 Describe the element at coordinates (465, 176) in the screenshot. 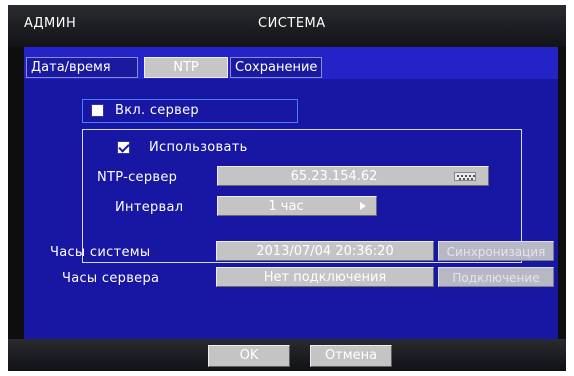

I see `keyboard-icon` at that location.